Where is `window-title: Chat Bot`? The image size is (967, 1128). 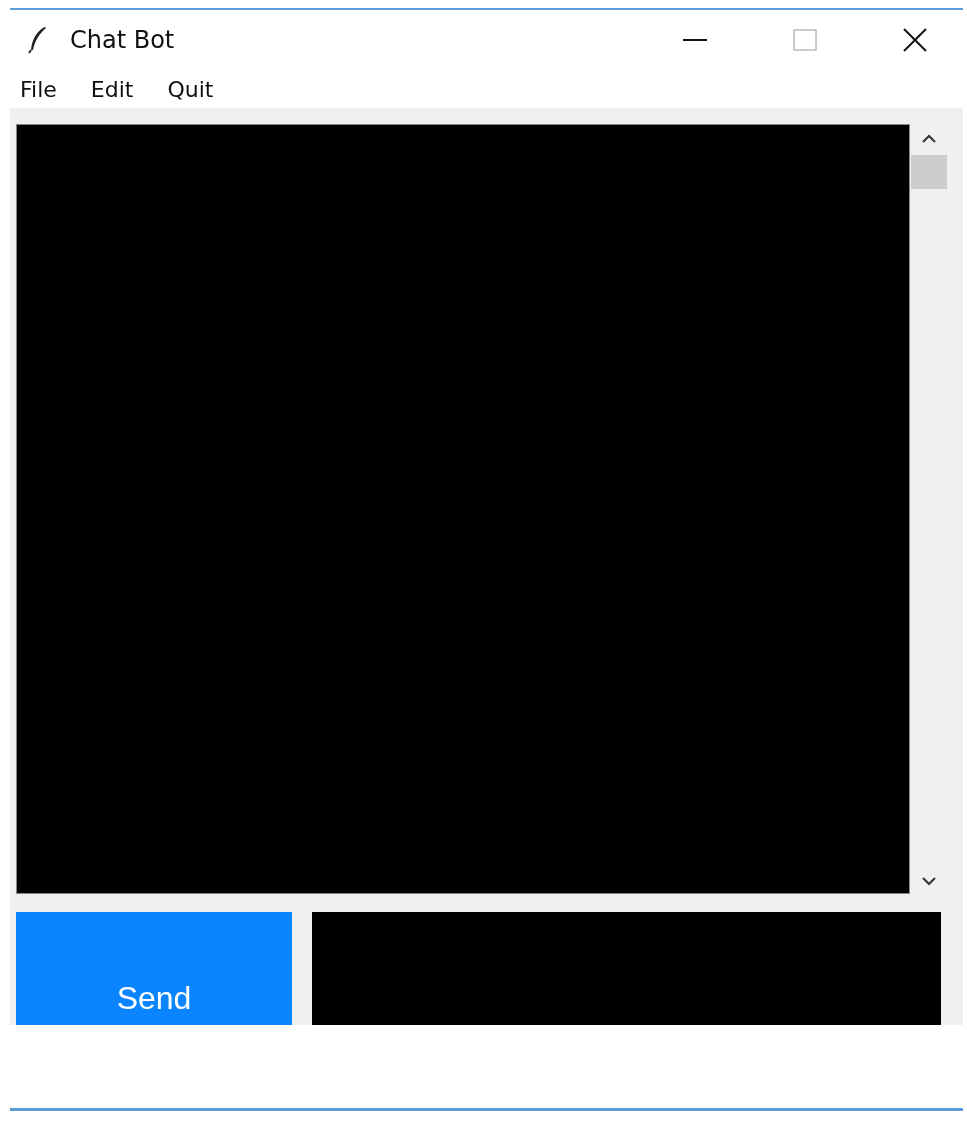 window-title: Chat Bot is located at coordinates (122, 40).